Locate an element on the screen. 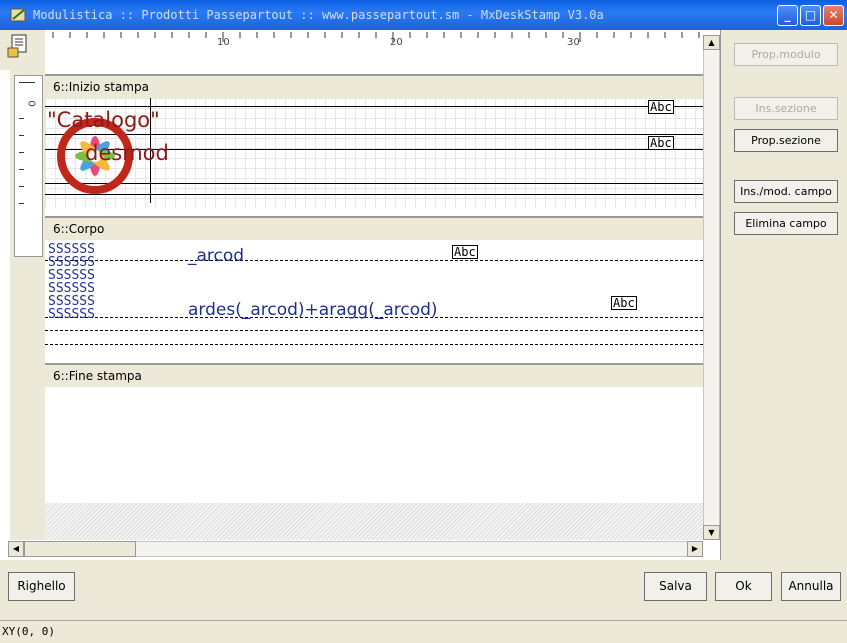  section-header-inizio: 6::Inizio stampa is located at coordinates (374, 86).